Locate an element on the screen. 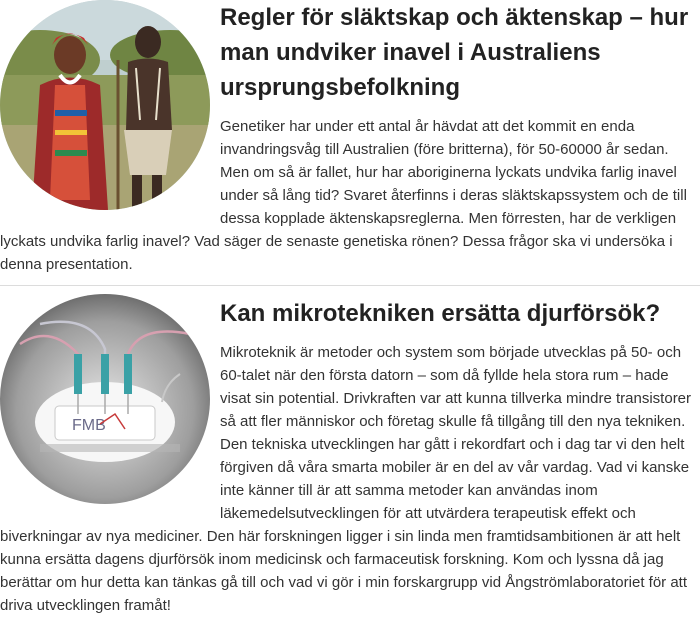  article-image-people is located at coordinates (105, 105).